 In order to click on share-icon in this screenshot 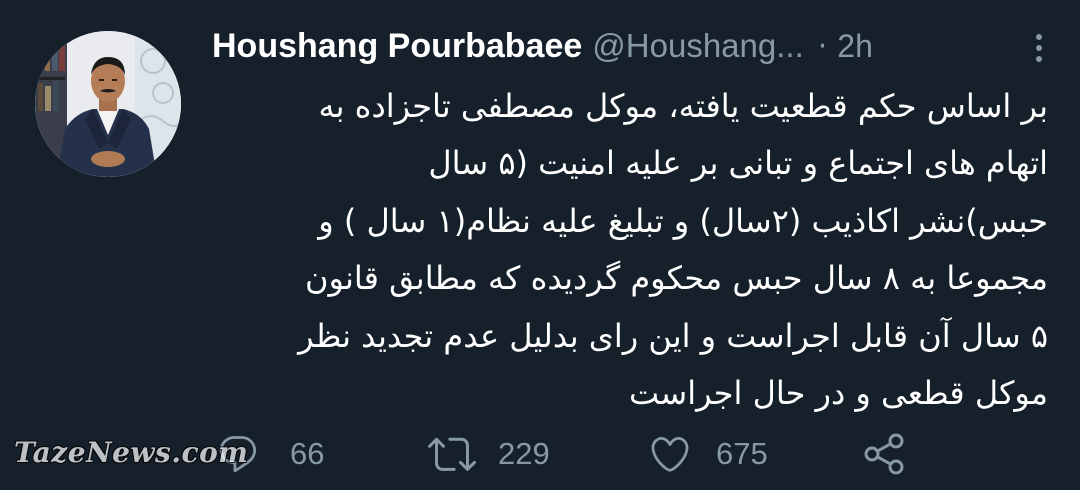, I will do `click(884, 454)`.